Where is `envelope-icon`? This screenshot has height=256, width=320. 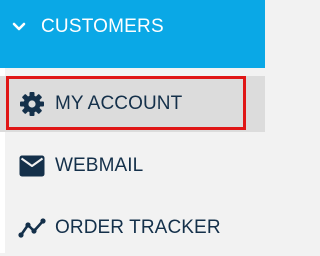
envelope-icon is located at coordinates (32, 166).